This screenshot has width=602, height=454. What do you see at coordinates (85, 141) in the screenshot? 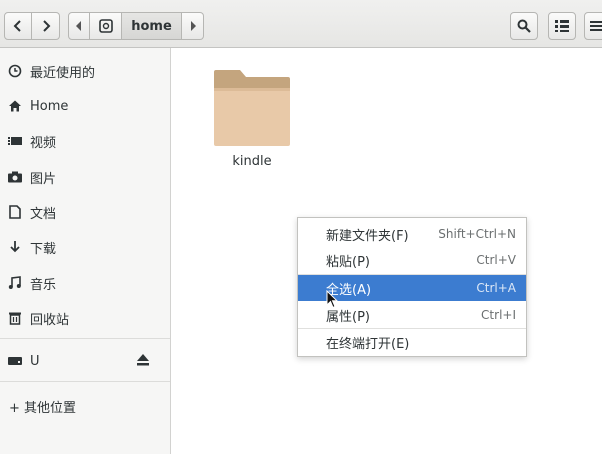
I see `sidebar-item-videos: 视频` at bounding box center [85, 141].